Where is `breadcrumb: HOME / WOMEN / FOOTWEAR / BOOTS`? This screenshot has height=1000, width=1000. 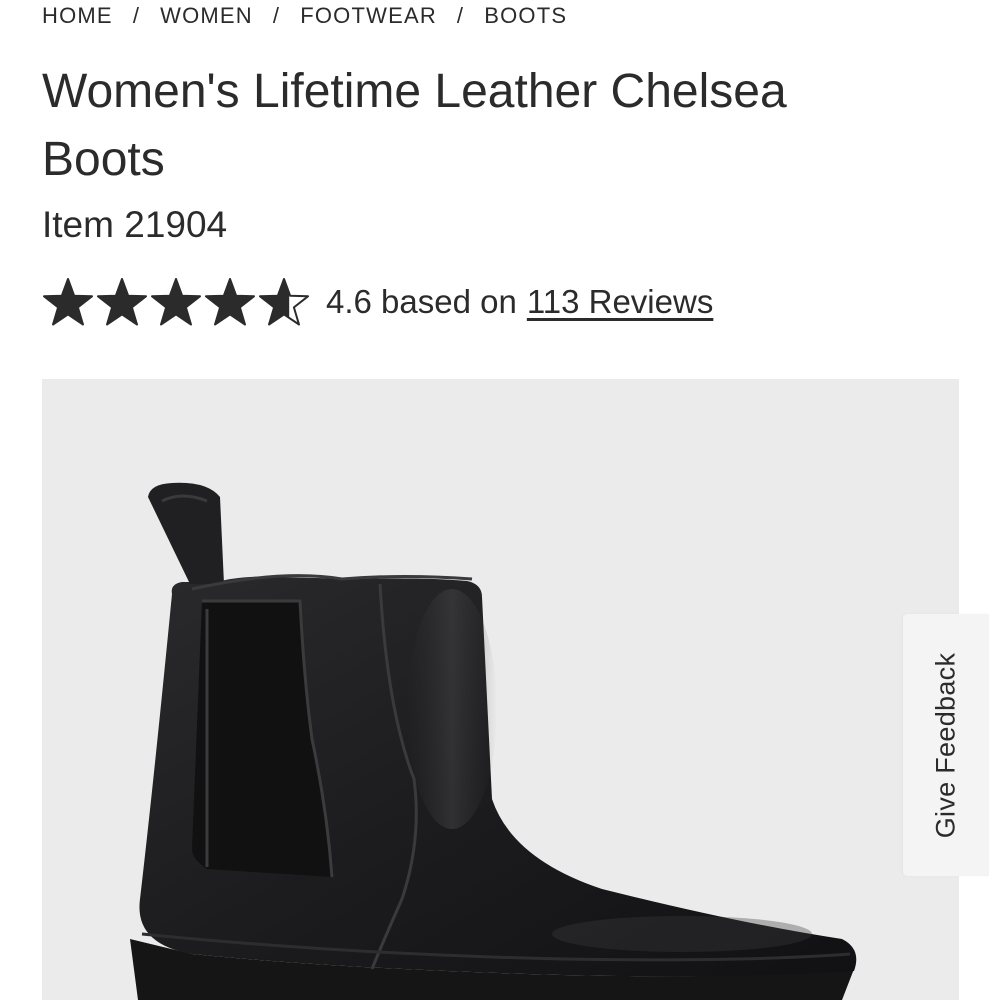 breadcrumb: HOME / WOMEN / FOOTWEAR / BOOTS is located at coordinates (304, 16).